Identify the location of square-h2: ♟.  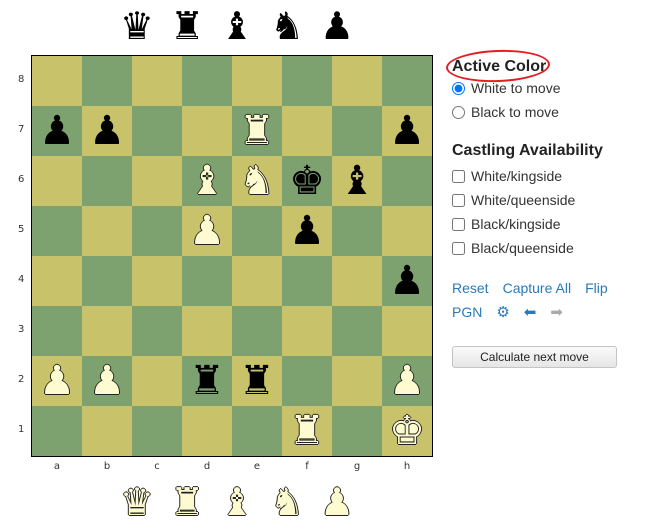
(407, 381).